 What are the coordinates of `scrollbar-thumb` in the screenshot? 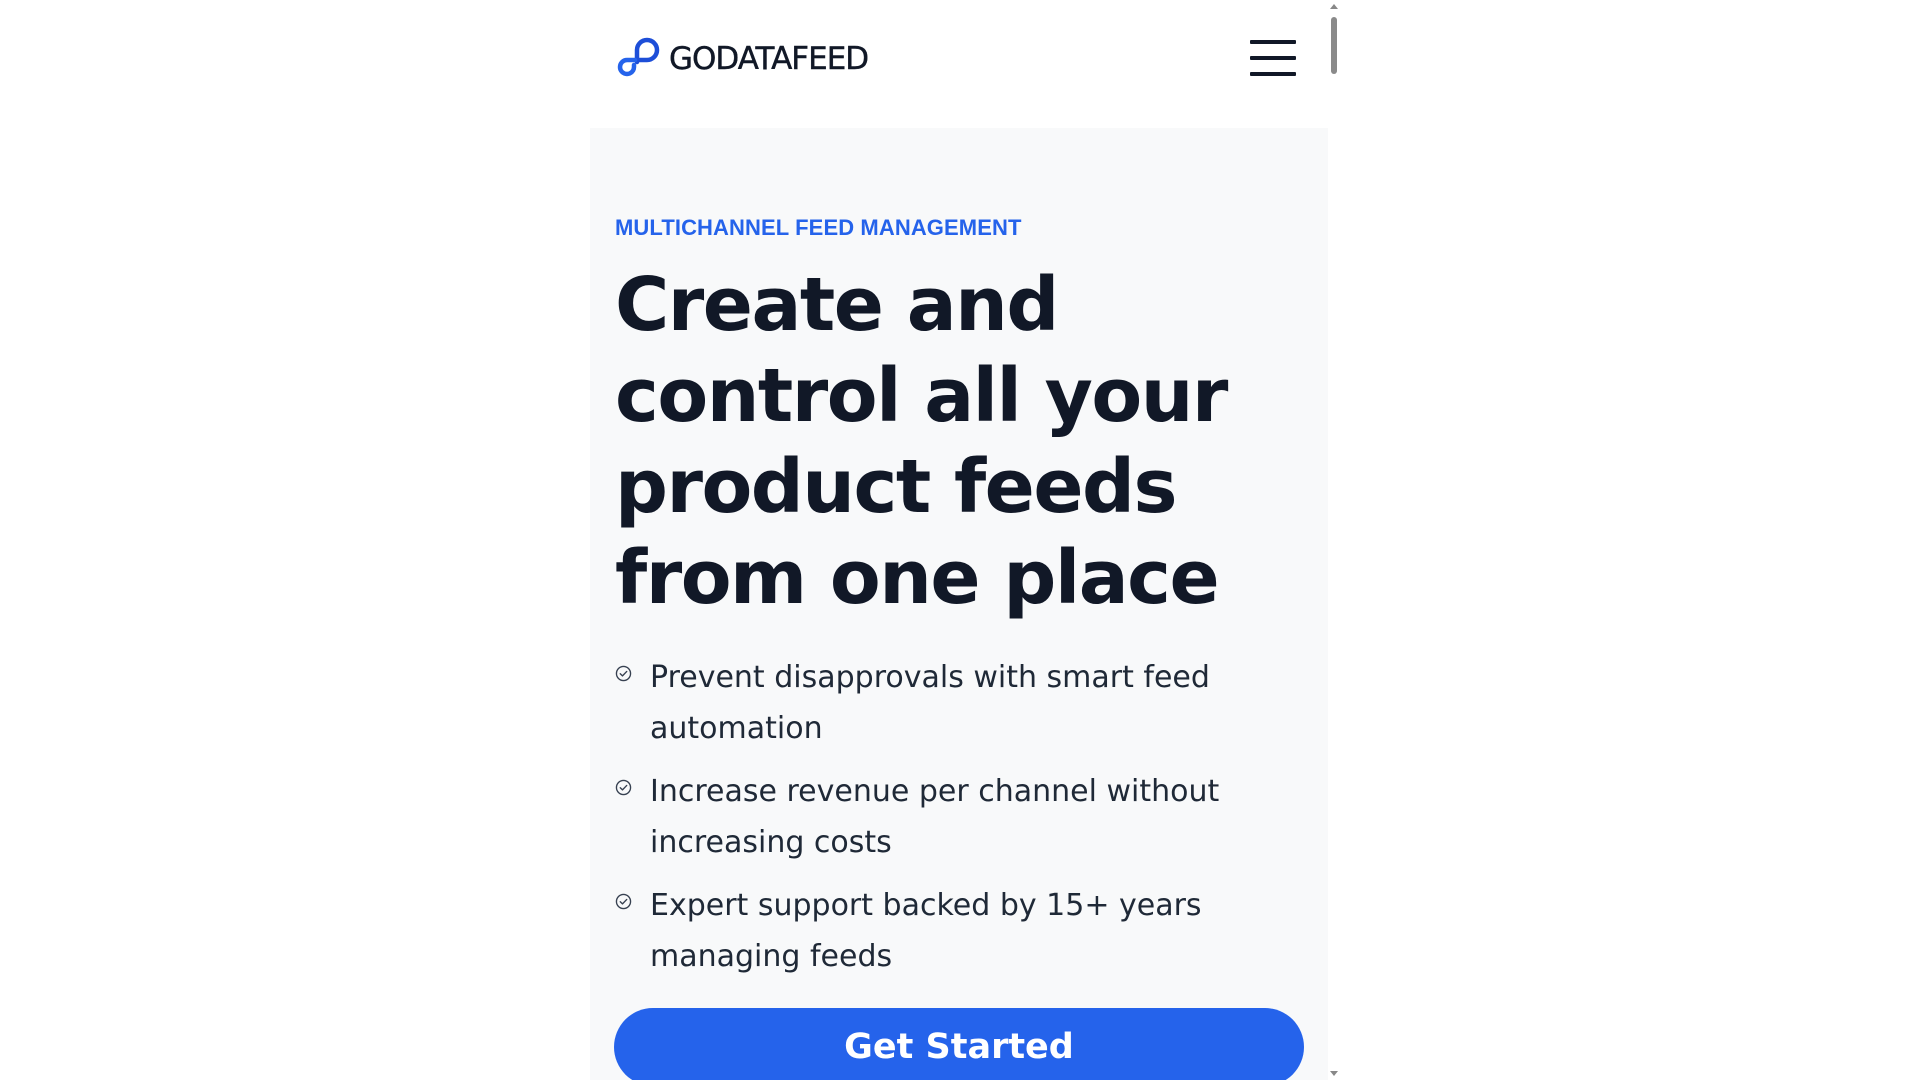 It's located at (1334, 45).